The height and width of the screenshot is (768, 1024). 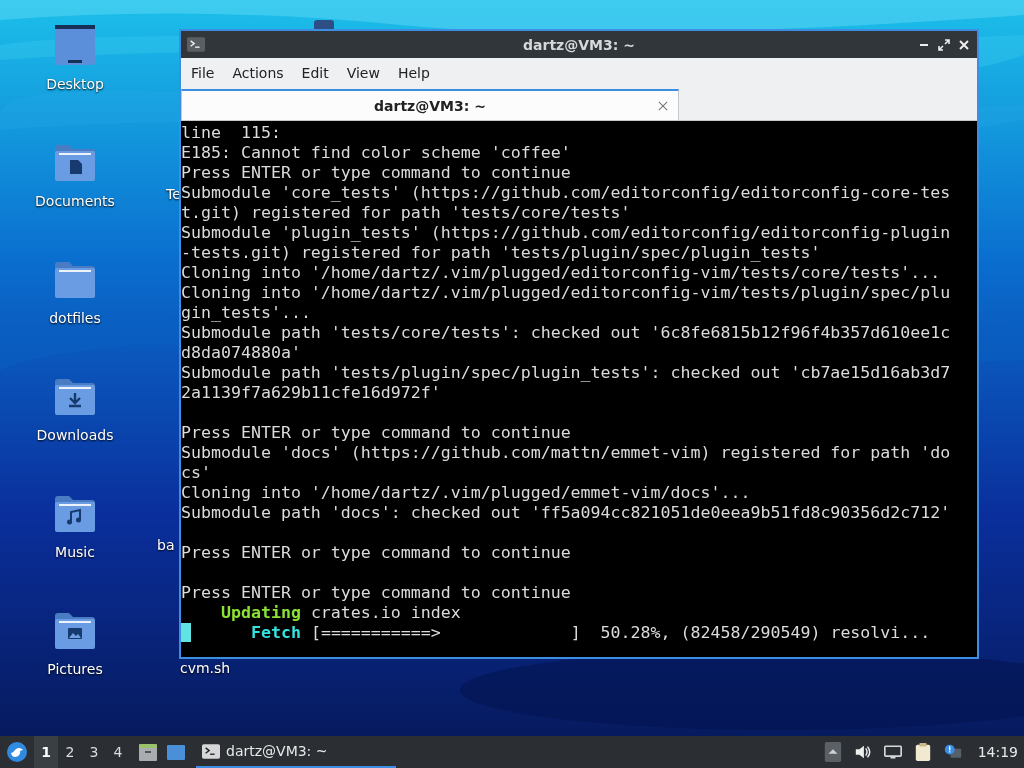 I want to click on terminal-text: E185: Cannot find color scheme 'coffee', so click(x=376, y=153).